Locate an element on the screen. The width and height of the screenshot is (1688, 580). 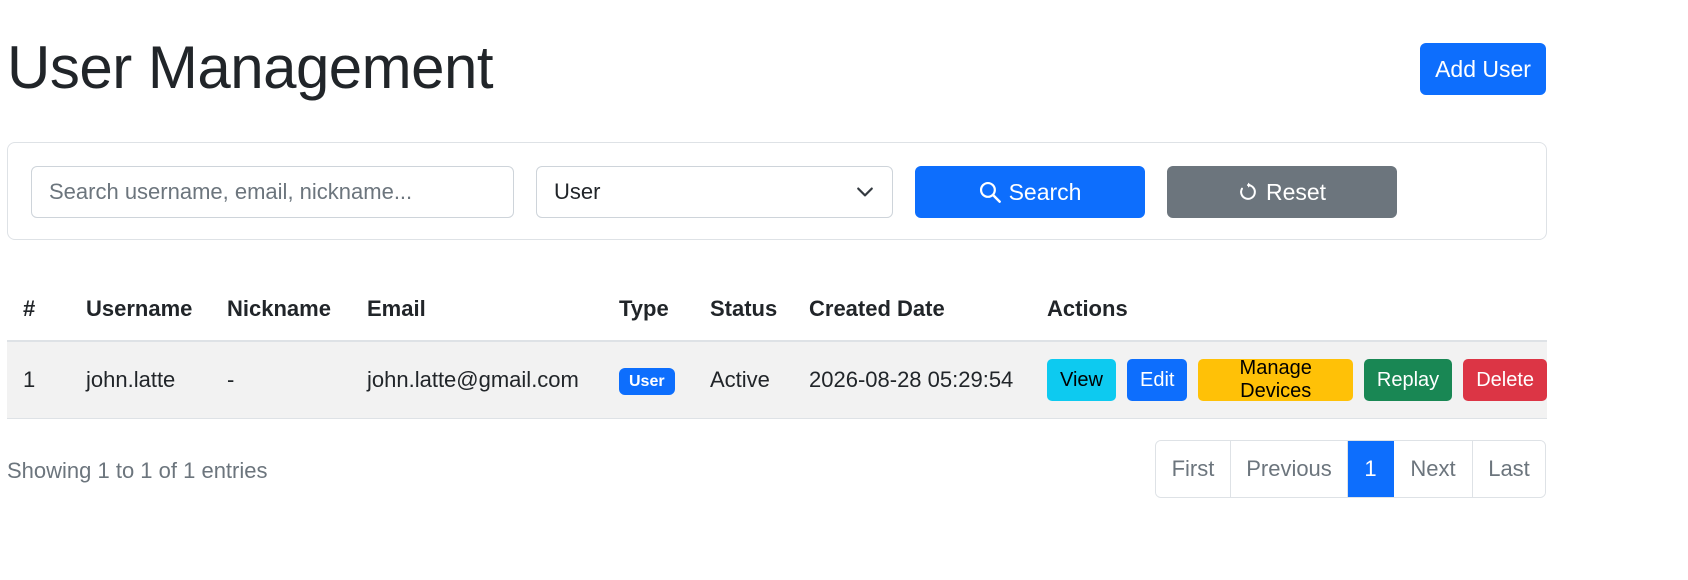
manage-devices-button: Manage Devices is located at coordinates (1275, 379).